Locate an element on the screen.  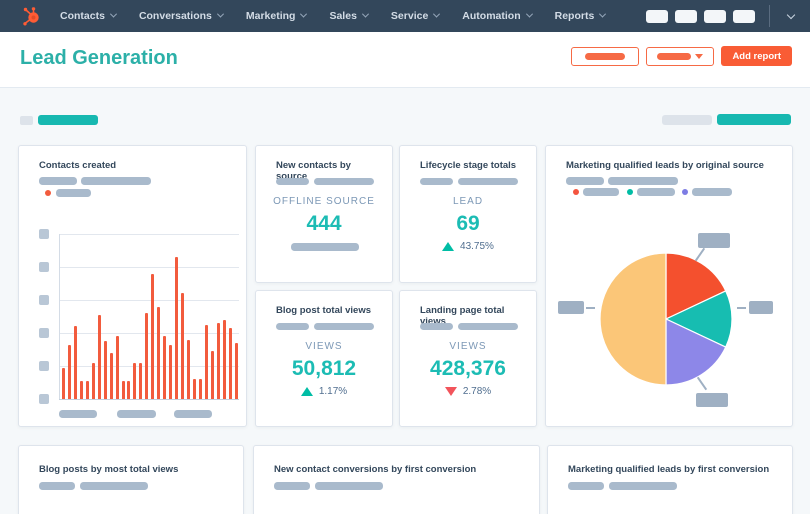
delta-value: 2.78% is located at coordinates (477, 391).